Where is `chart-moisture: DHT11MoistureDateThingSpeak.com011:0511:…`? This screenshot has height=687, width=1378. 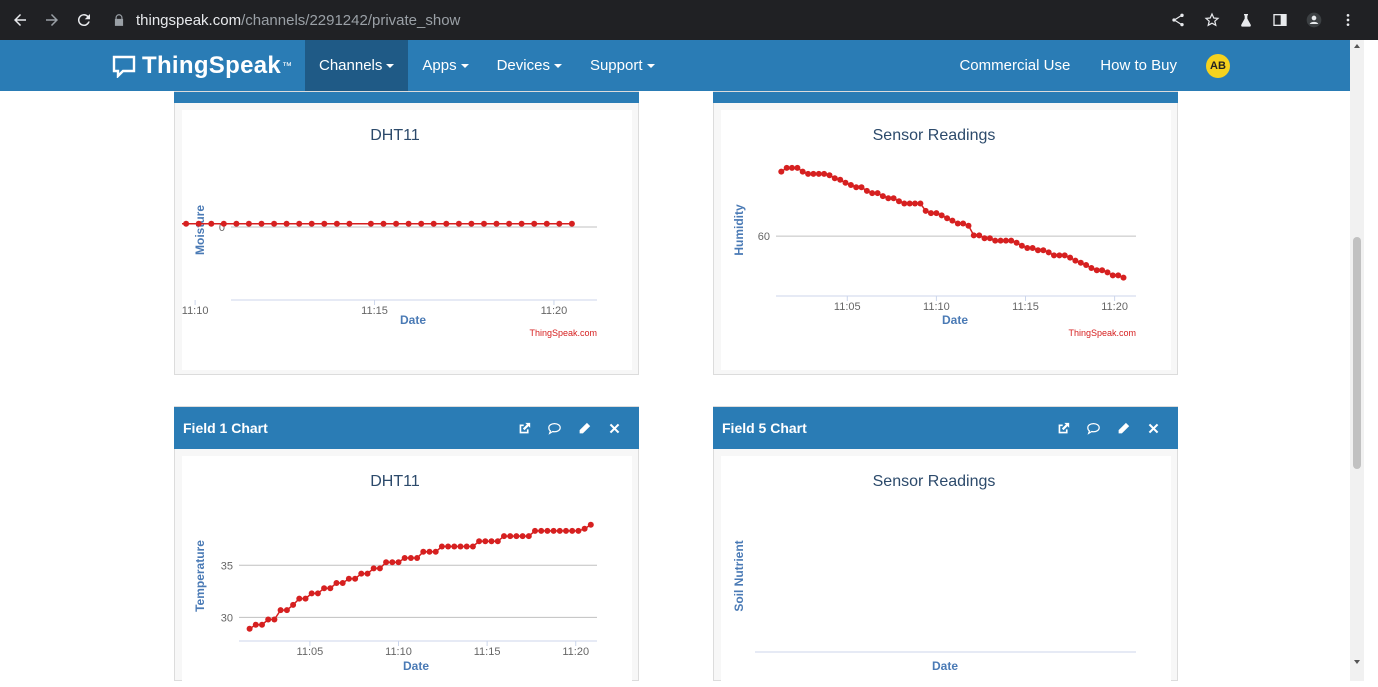 chart-moisture: DHT11MoistureDateThingSpeak.com011:0511:… is located at coordinates (298, 232).